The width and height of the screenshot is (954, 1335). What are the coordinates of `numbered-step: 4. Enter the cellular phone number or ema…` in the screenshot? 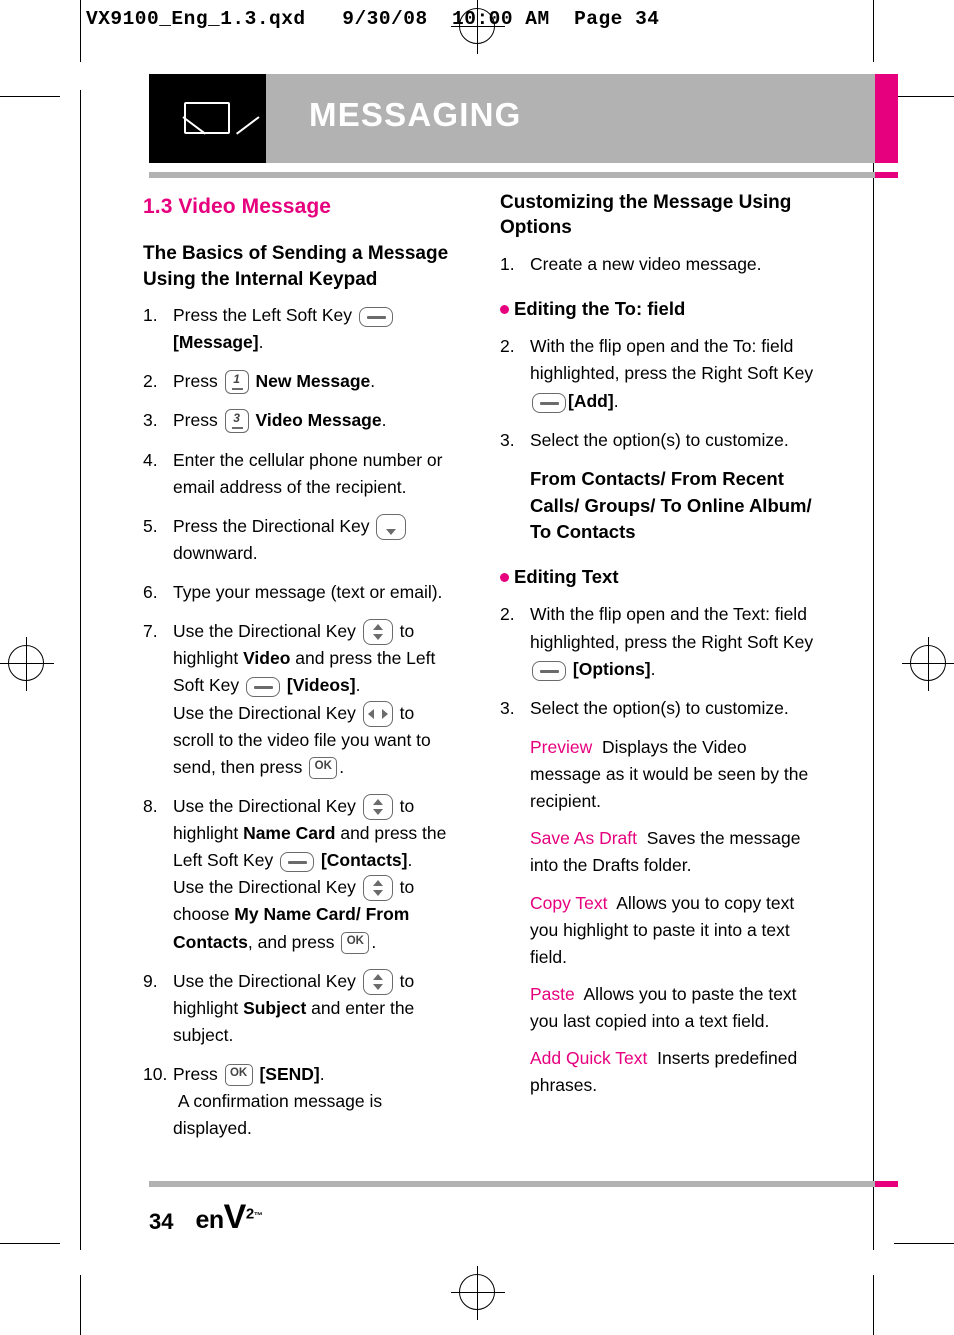 It's located at (298, 474).